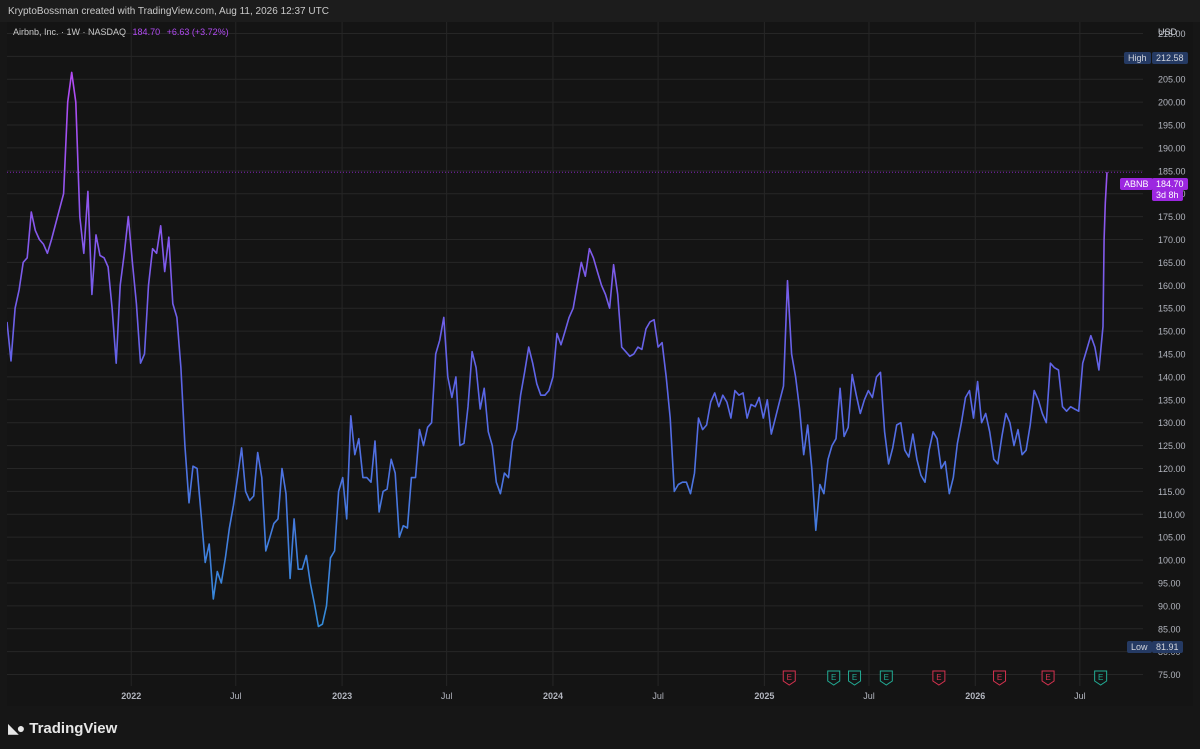 The width and height of the screenshot is (1200, 749). What do you see at coordinates (146, 32) in the screenshot?
I see `legend-price: 184.70` at bounding box center [146, 32].